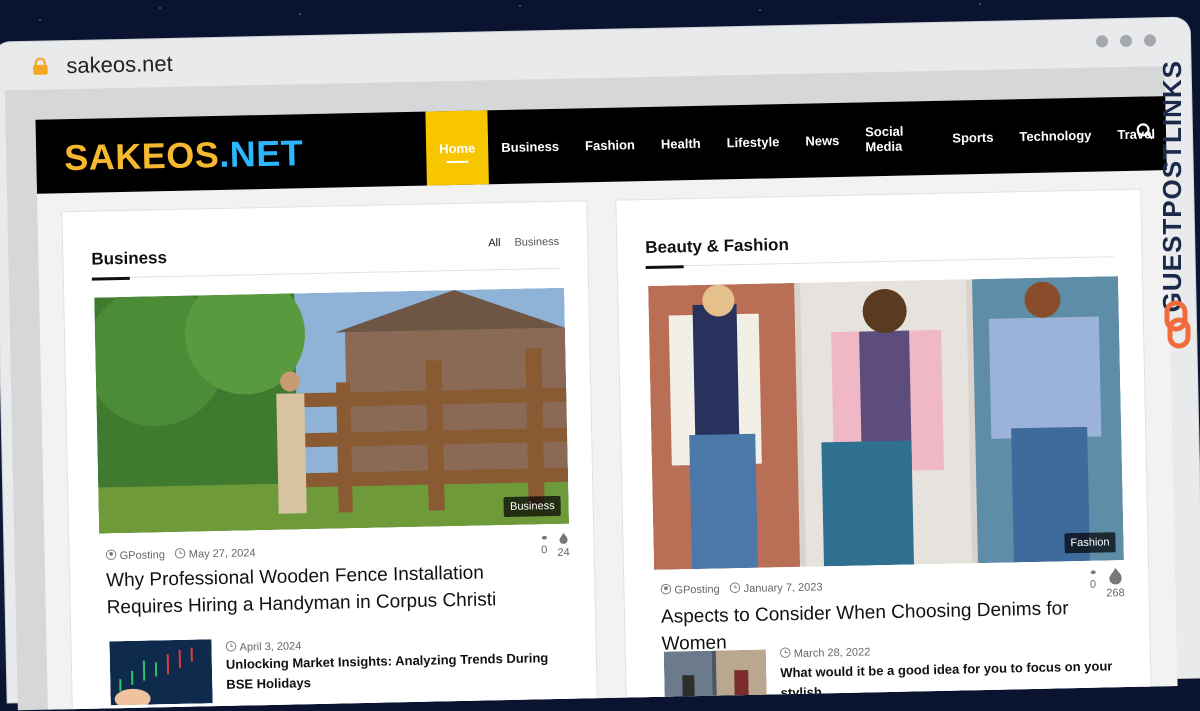  I want to click on featured-image-fence: Business, so click(331, 411).